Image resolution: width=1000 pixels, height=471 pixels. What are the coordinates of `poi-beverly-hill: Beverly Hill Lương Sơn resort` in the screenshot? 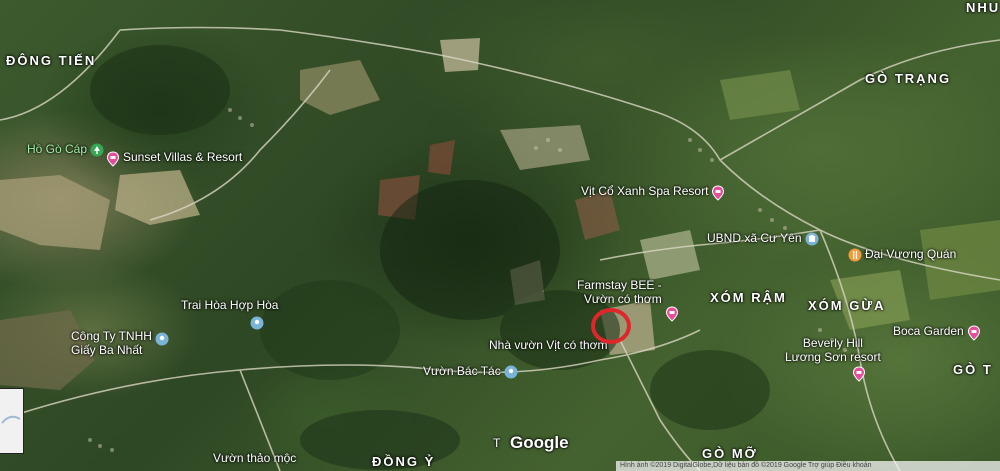 It's located at (833, 350).